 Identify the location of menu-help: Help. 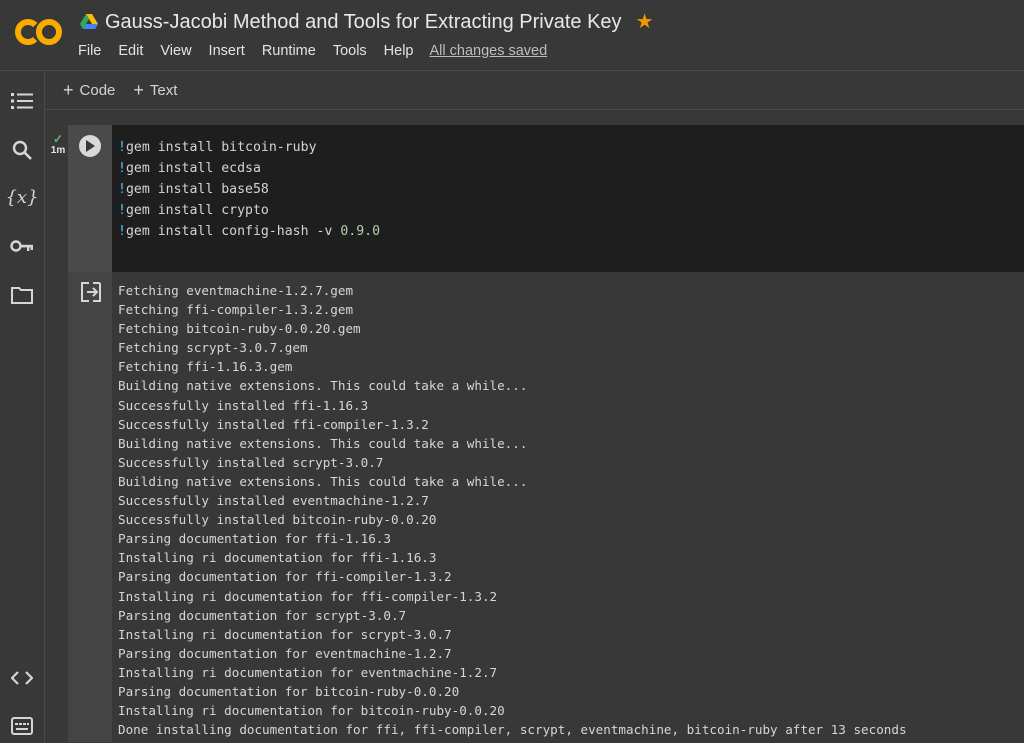
(399, 51).